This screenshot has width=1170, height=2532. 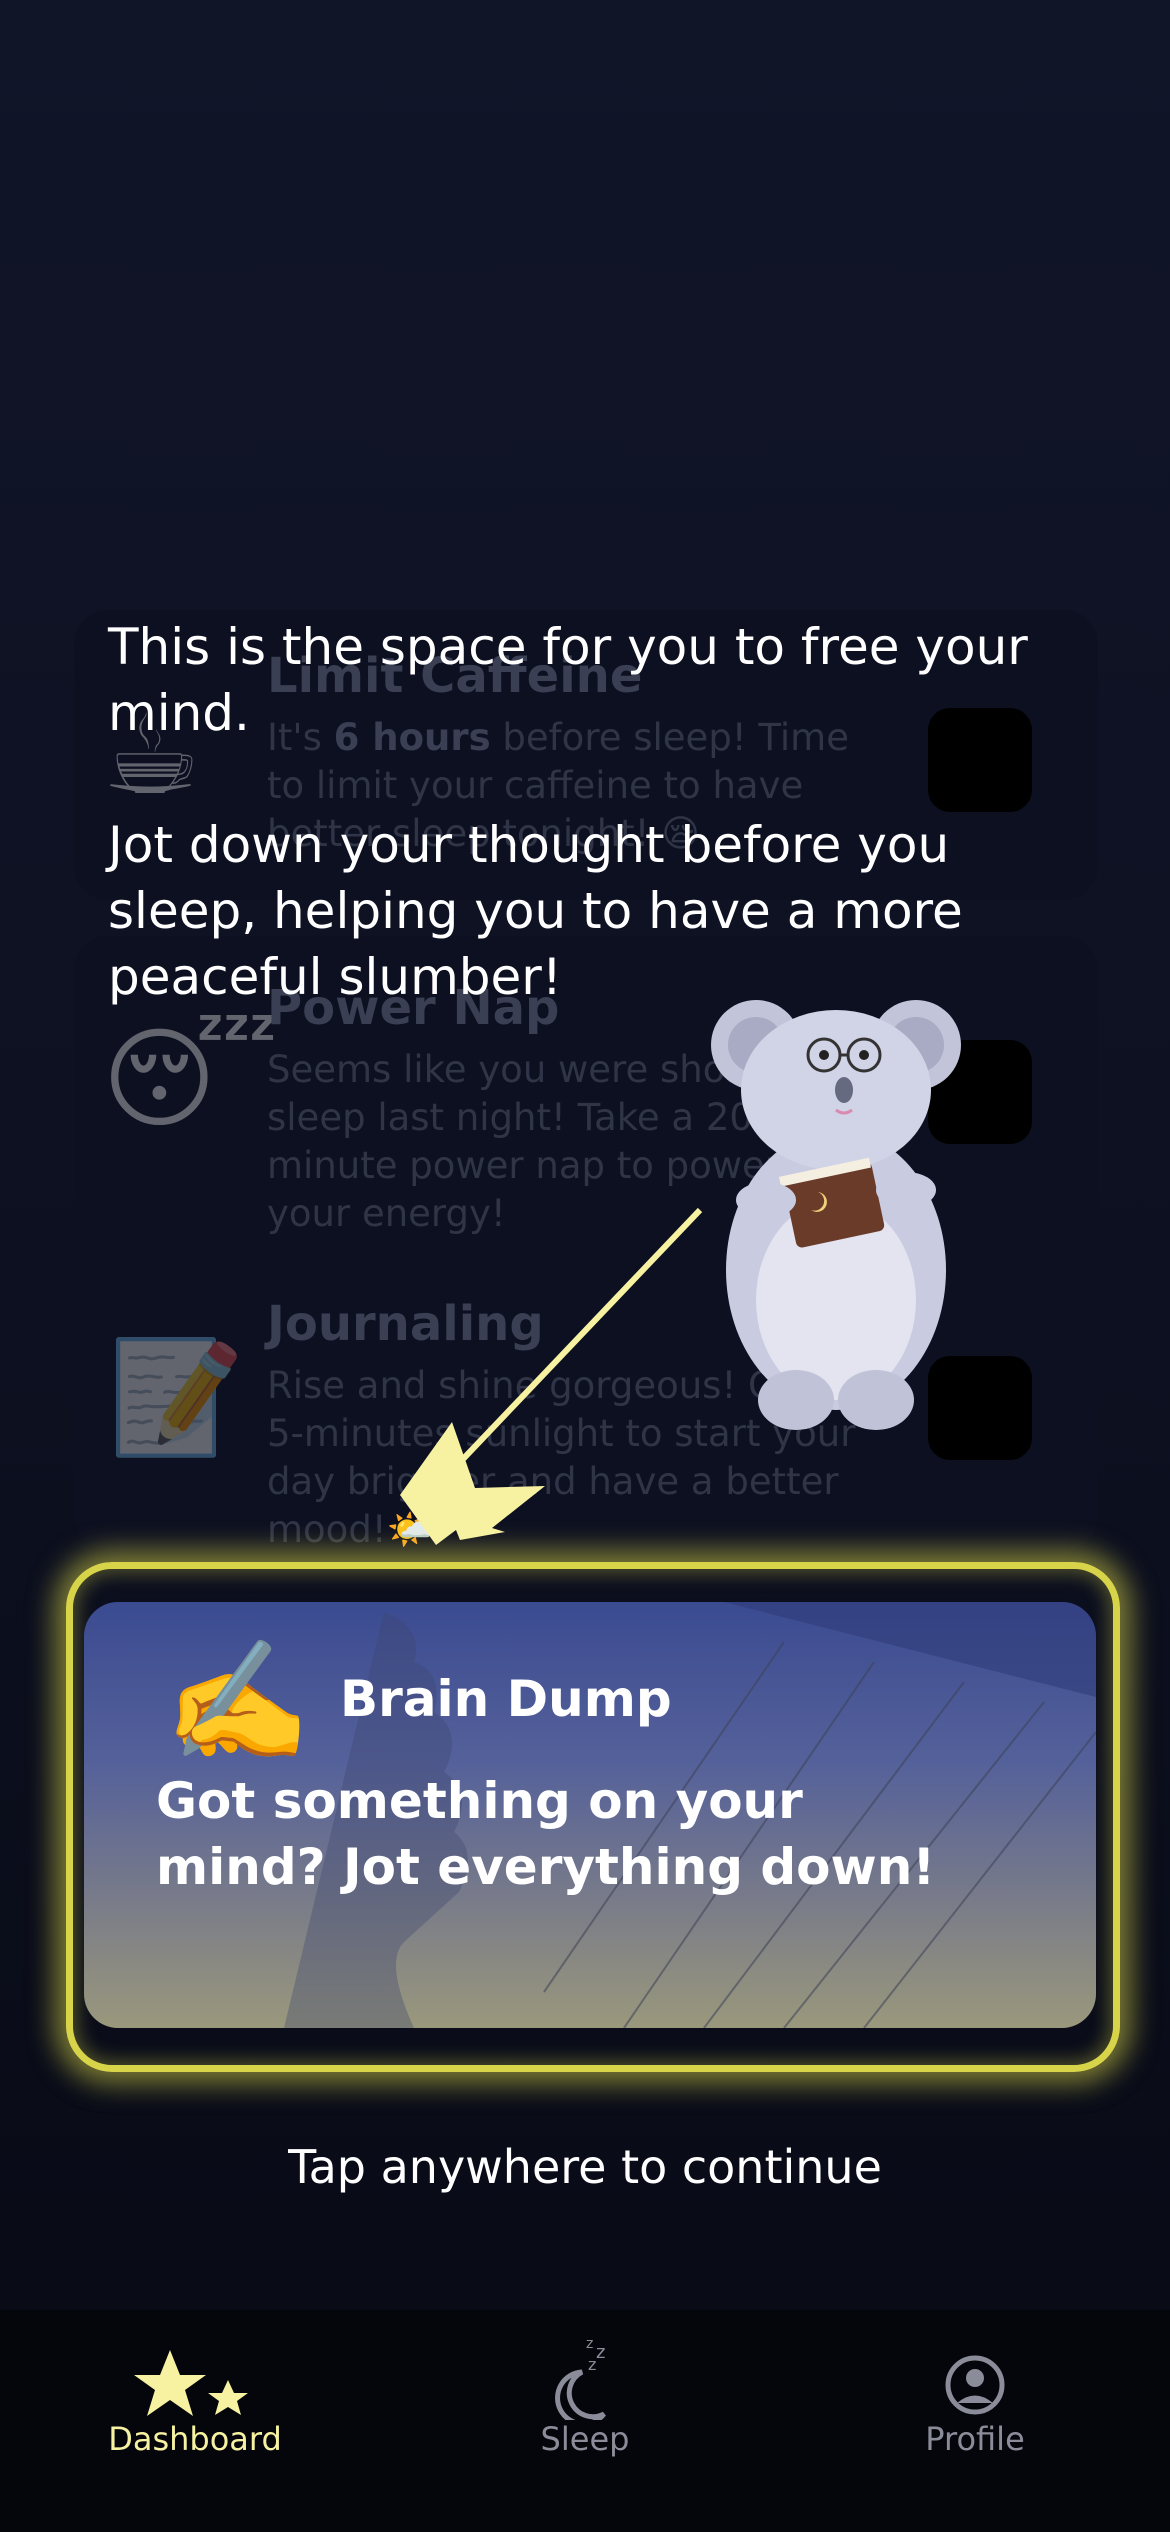 What do you see at coordinates (836, 1215) in the screenshot?
I see `koala-mascot` at bounding box center [836, 1215].